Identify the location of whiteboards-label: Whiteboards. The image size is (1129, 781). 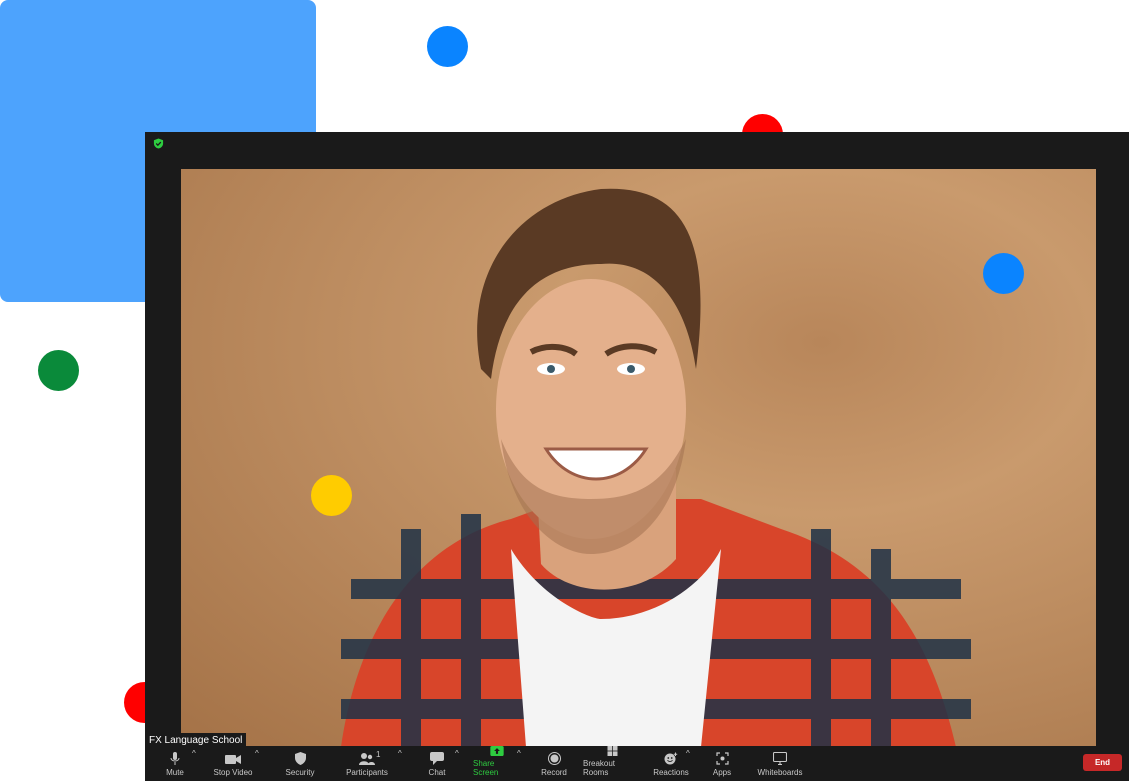
(780, 772).